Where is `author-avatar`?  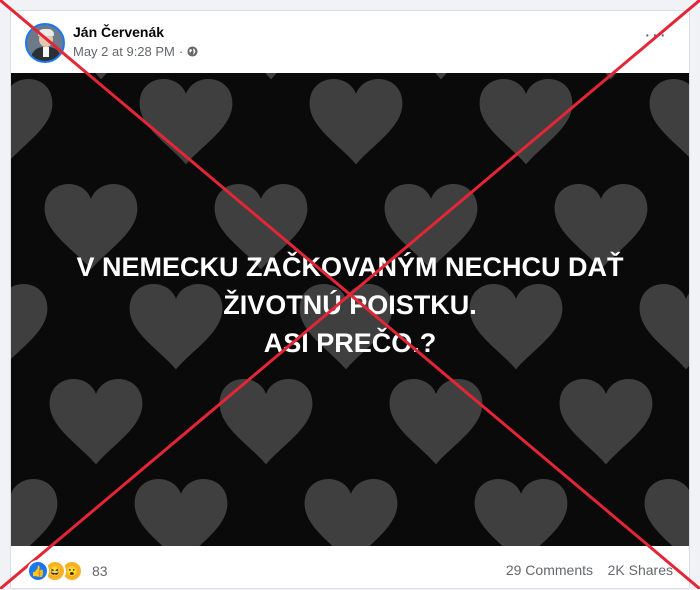
author-avatar is located at coordinates (45, 43).